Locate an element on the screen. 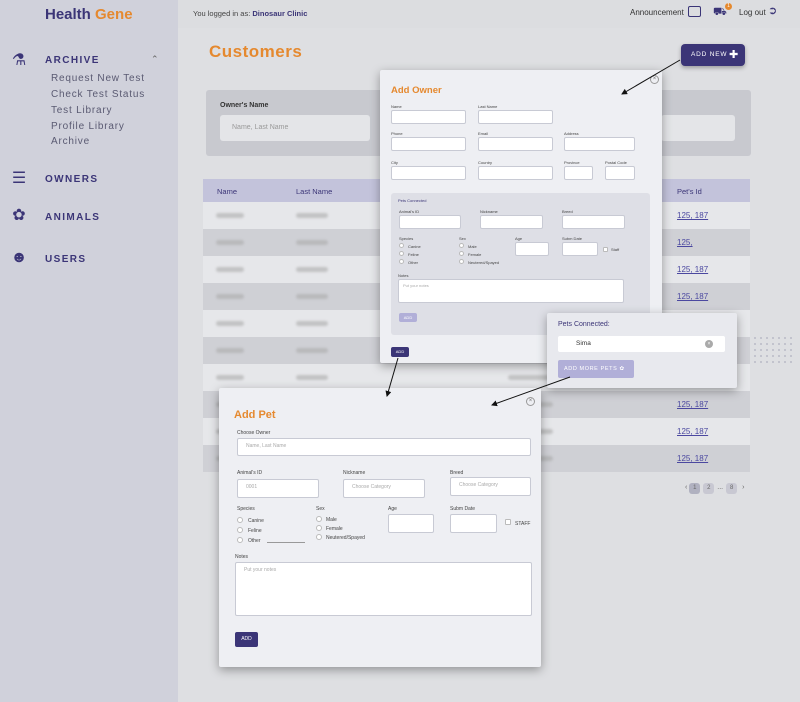  arrow-from-add-more-pets is located at coordinates (531, 391).